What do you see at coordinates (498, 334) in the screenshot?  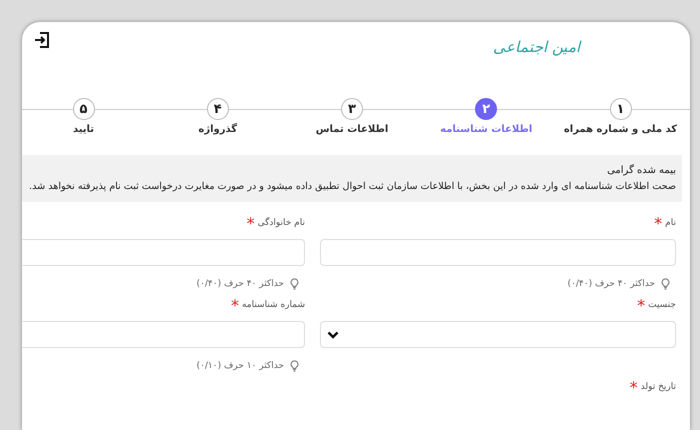 I see `select-field` at bounding box center [498, 334].